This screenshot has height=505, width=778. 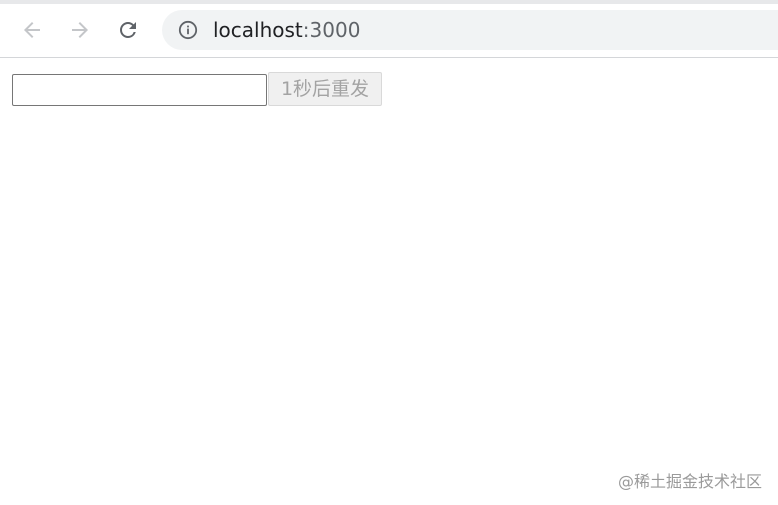 I want to click on url-text: localhost:3000, so click(x=286, y=30).